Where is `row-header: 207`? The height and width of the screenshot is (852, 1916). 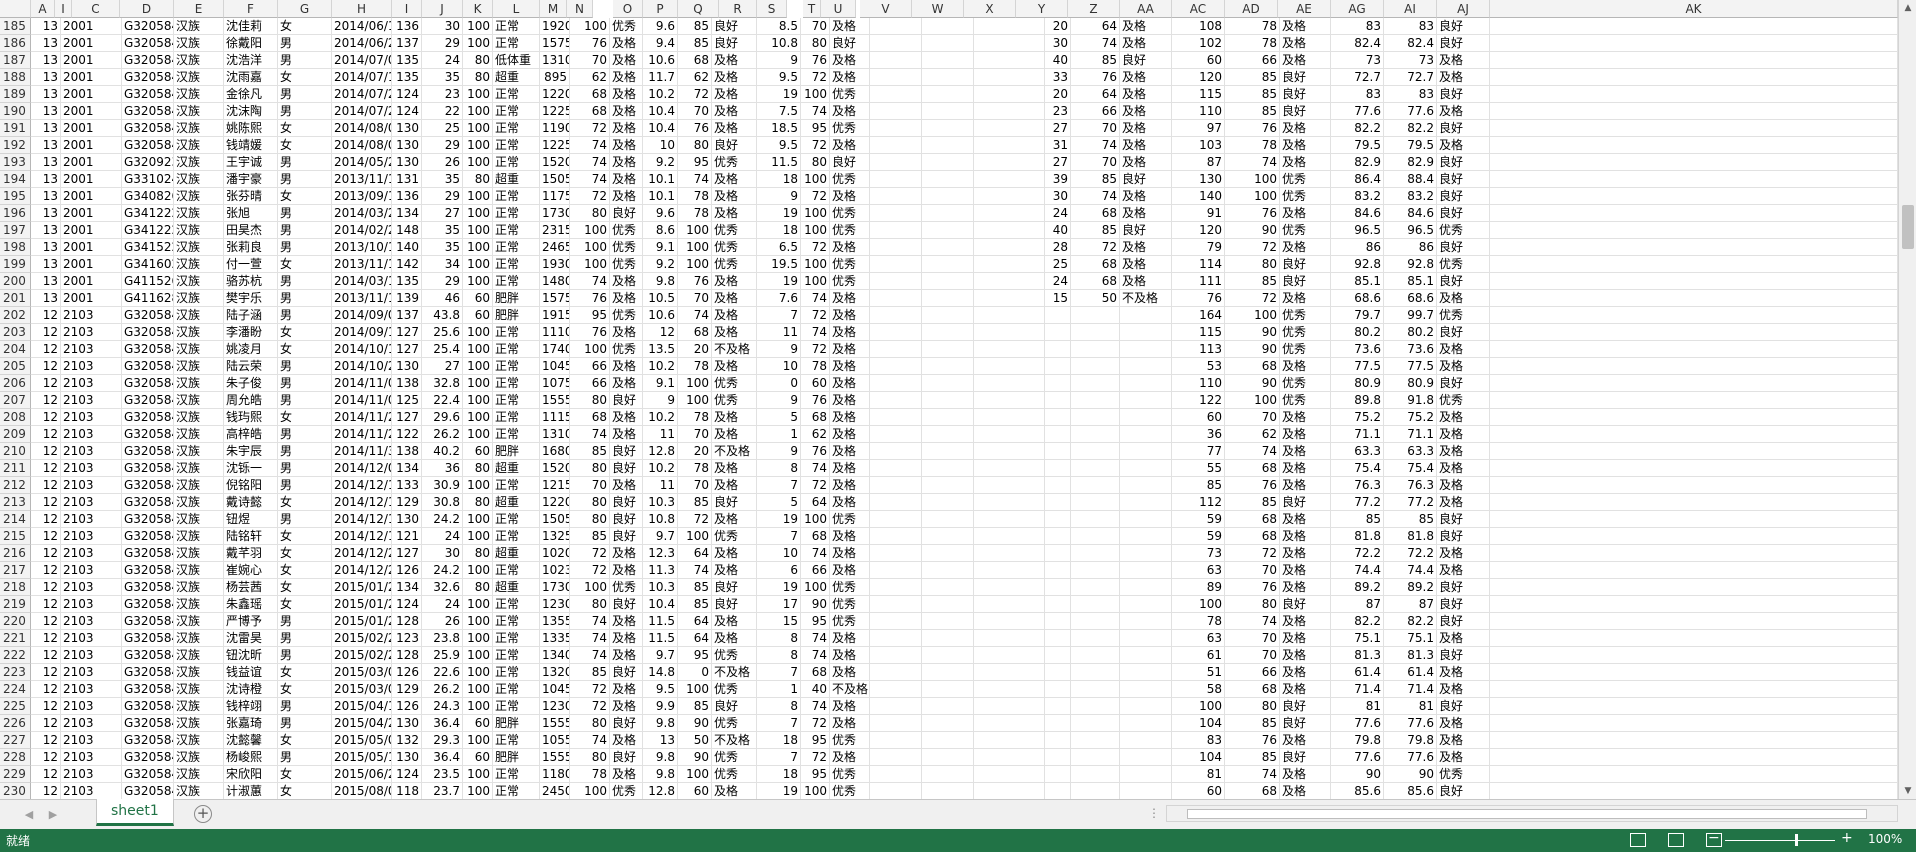 row-header: 207 is located at coordinates (15, 400).